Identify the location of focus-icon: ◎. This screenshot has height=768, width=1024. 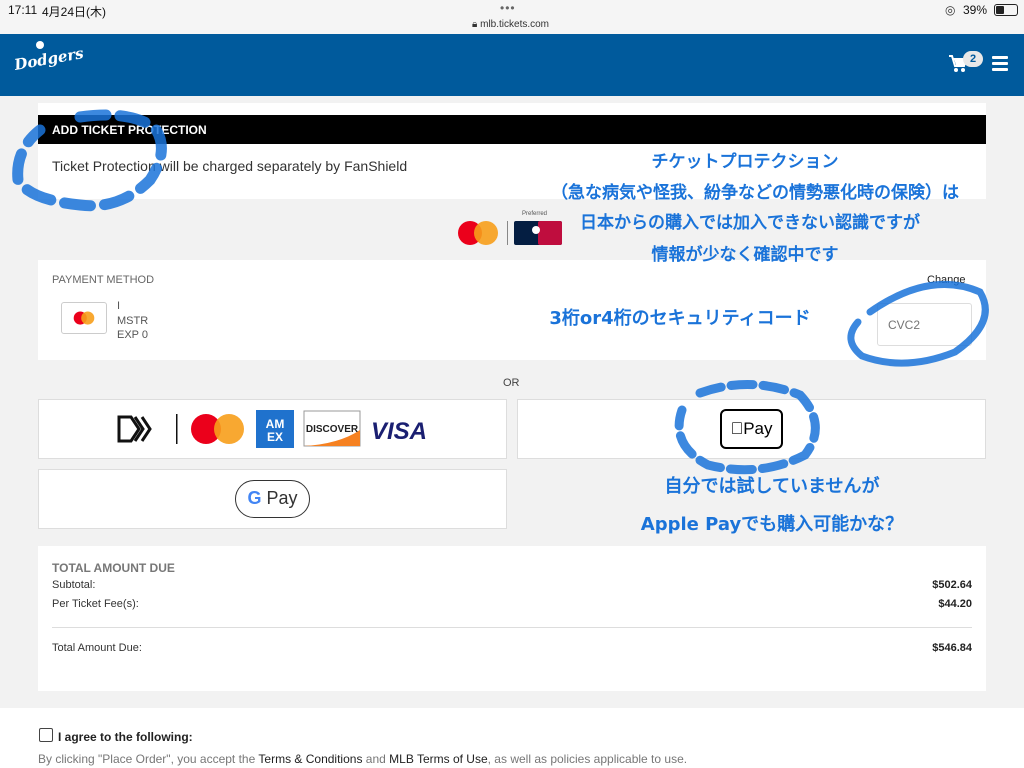
(950, 10).